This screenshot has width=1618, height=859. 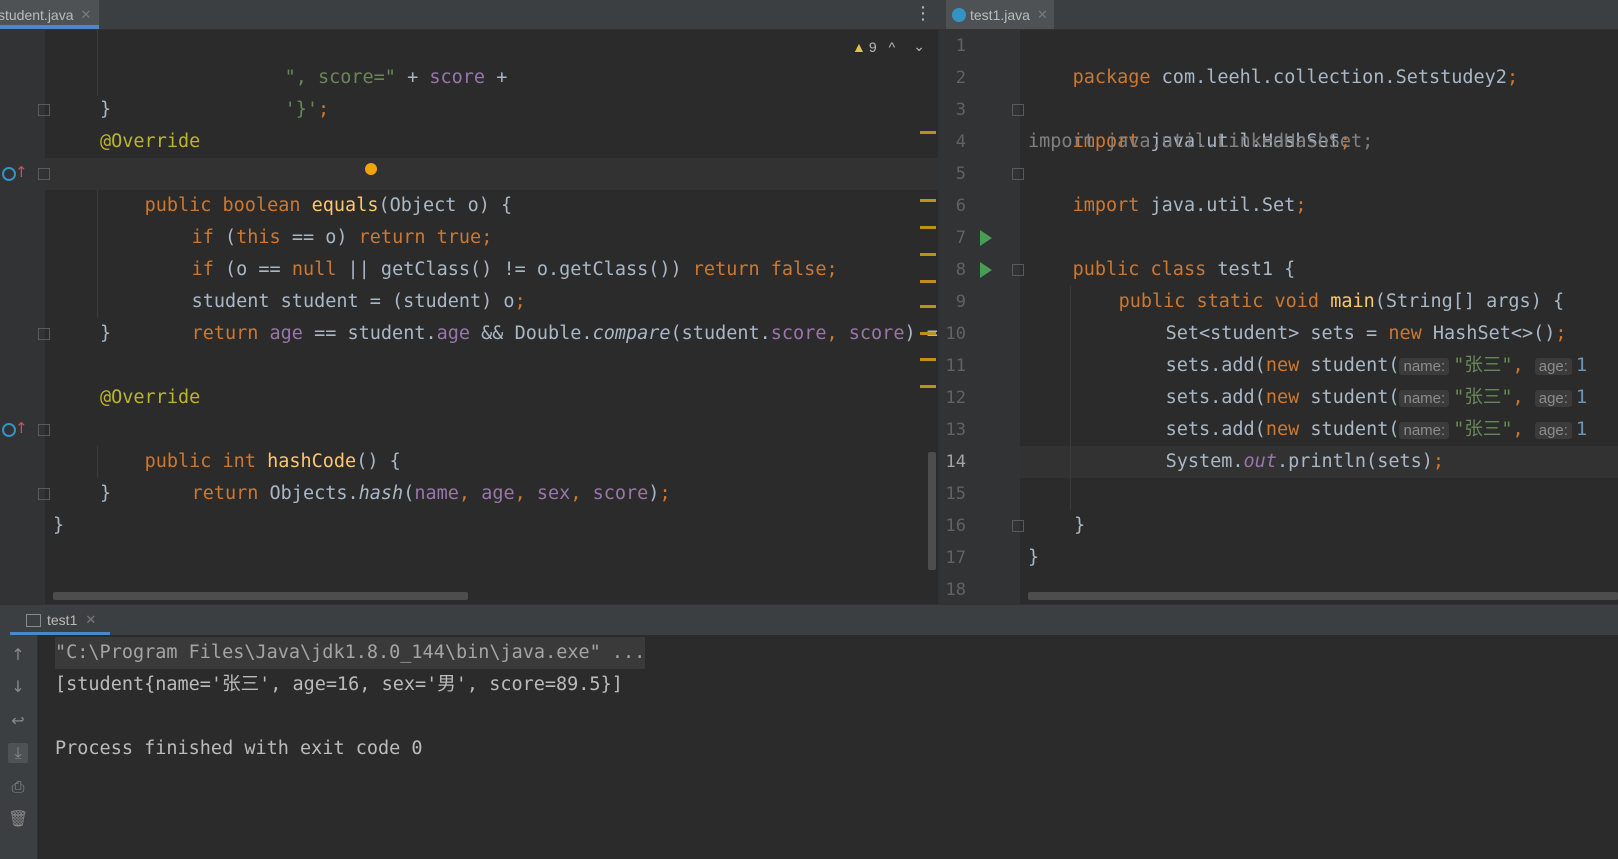 I want to click on code-line: package com.leehl.collection.Setstudey2;, so click(x=1295, y=77).